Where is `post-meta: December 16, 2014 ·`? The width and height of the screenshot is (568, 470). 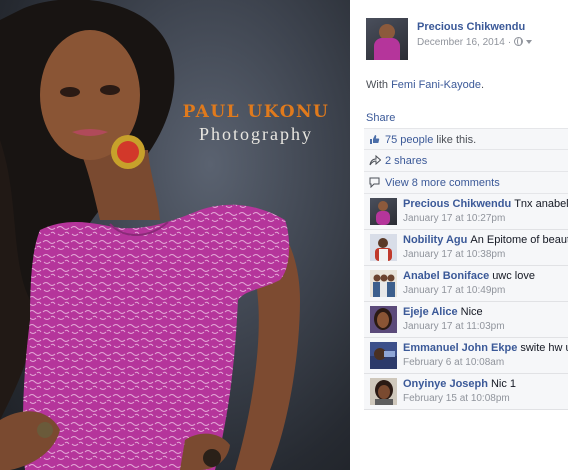
post-meta: December 16, 2014 · is located at coordinates (475, 42).